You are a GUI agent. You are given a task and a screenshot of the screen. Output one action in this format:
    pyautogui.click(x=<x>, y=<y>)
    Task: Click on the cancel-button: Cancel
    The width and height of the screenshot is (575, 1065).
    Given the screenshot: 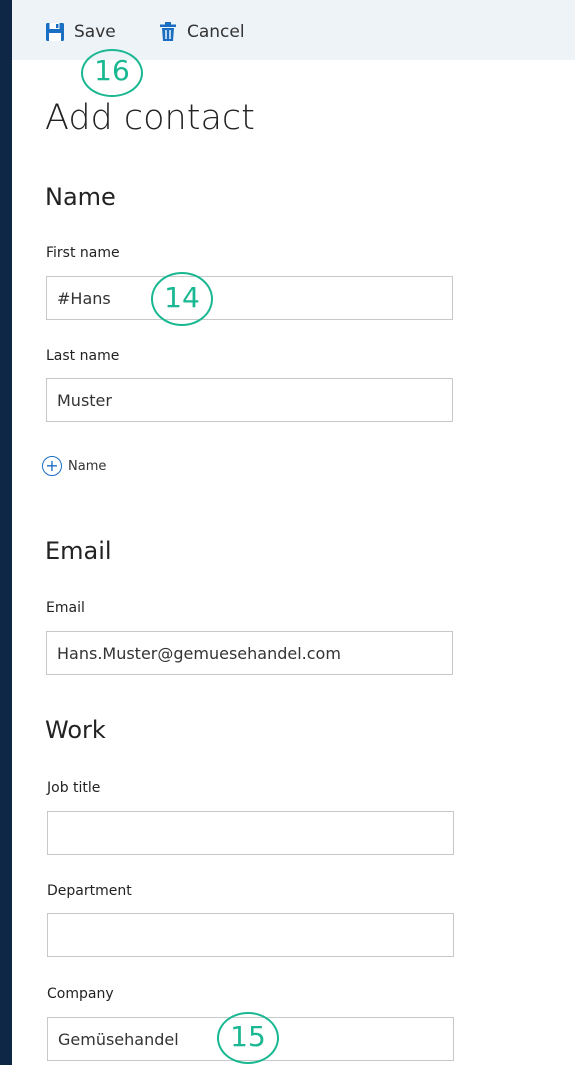 What is the action you would take?
    pyautogui.click(x=201, y=32)
    